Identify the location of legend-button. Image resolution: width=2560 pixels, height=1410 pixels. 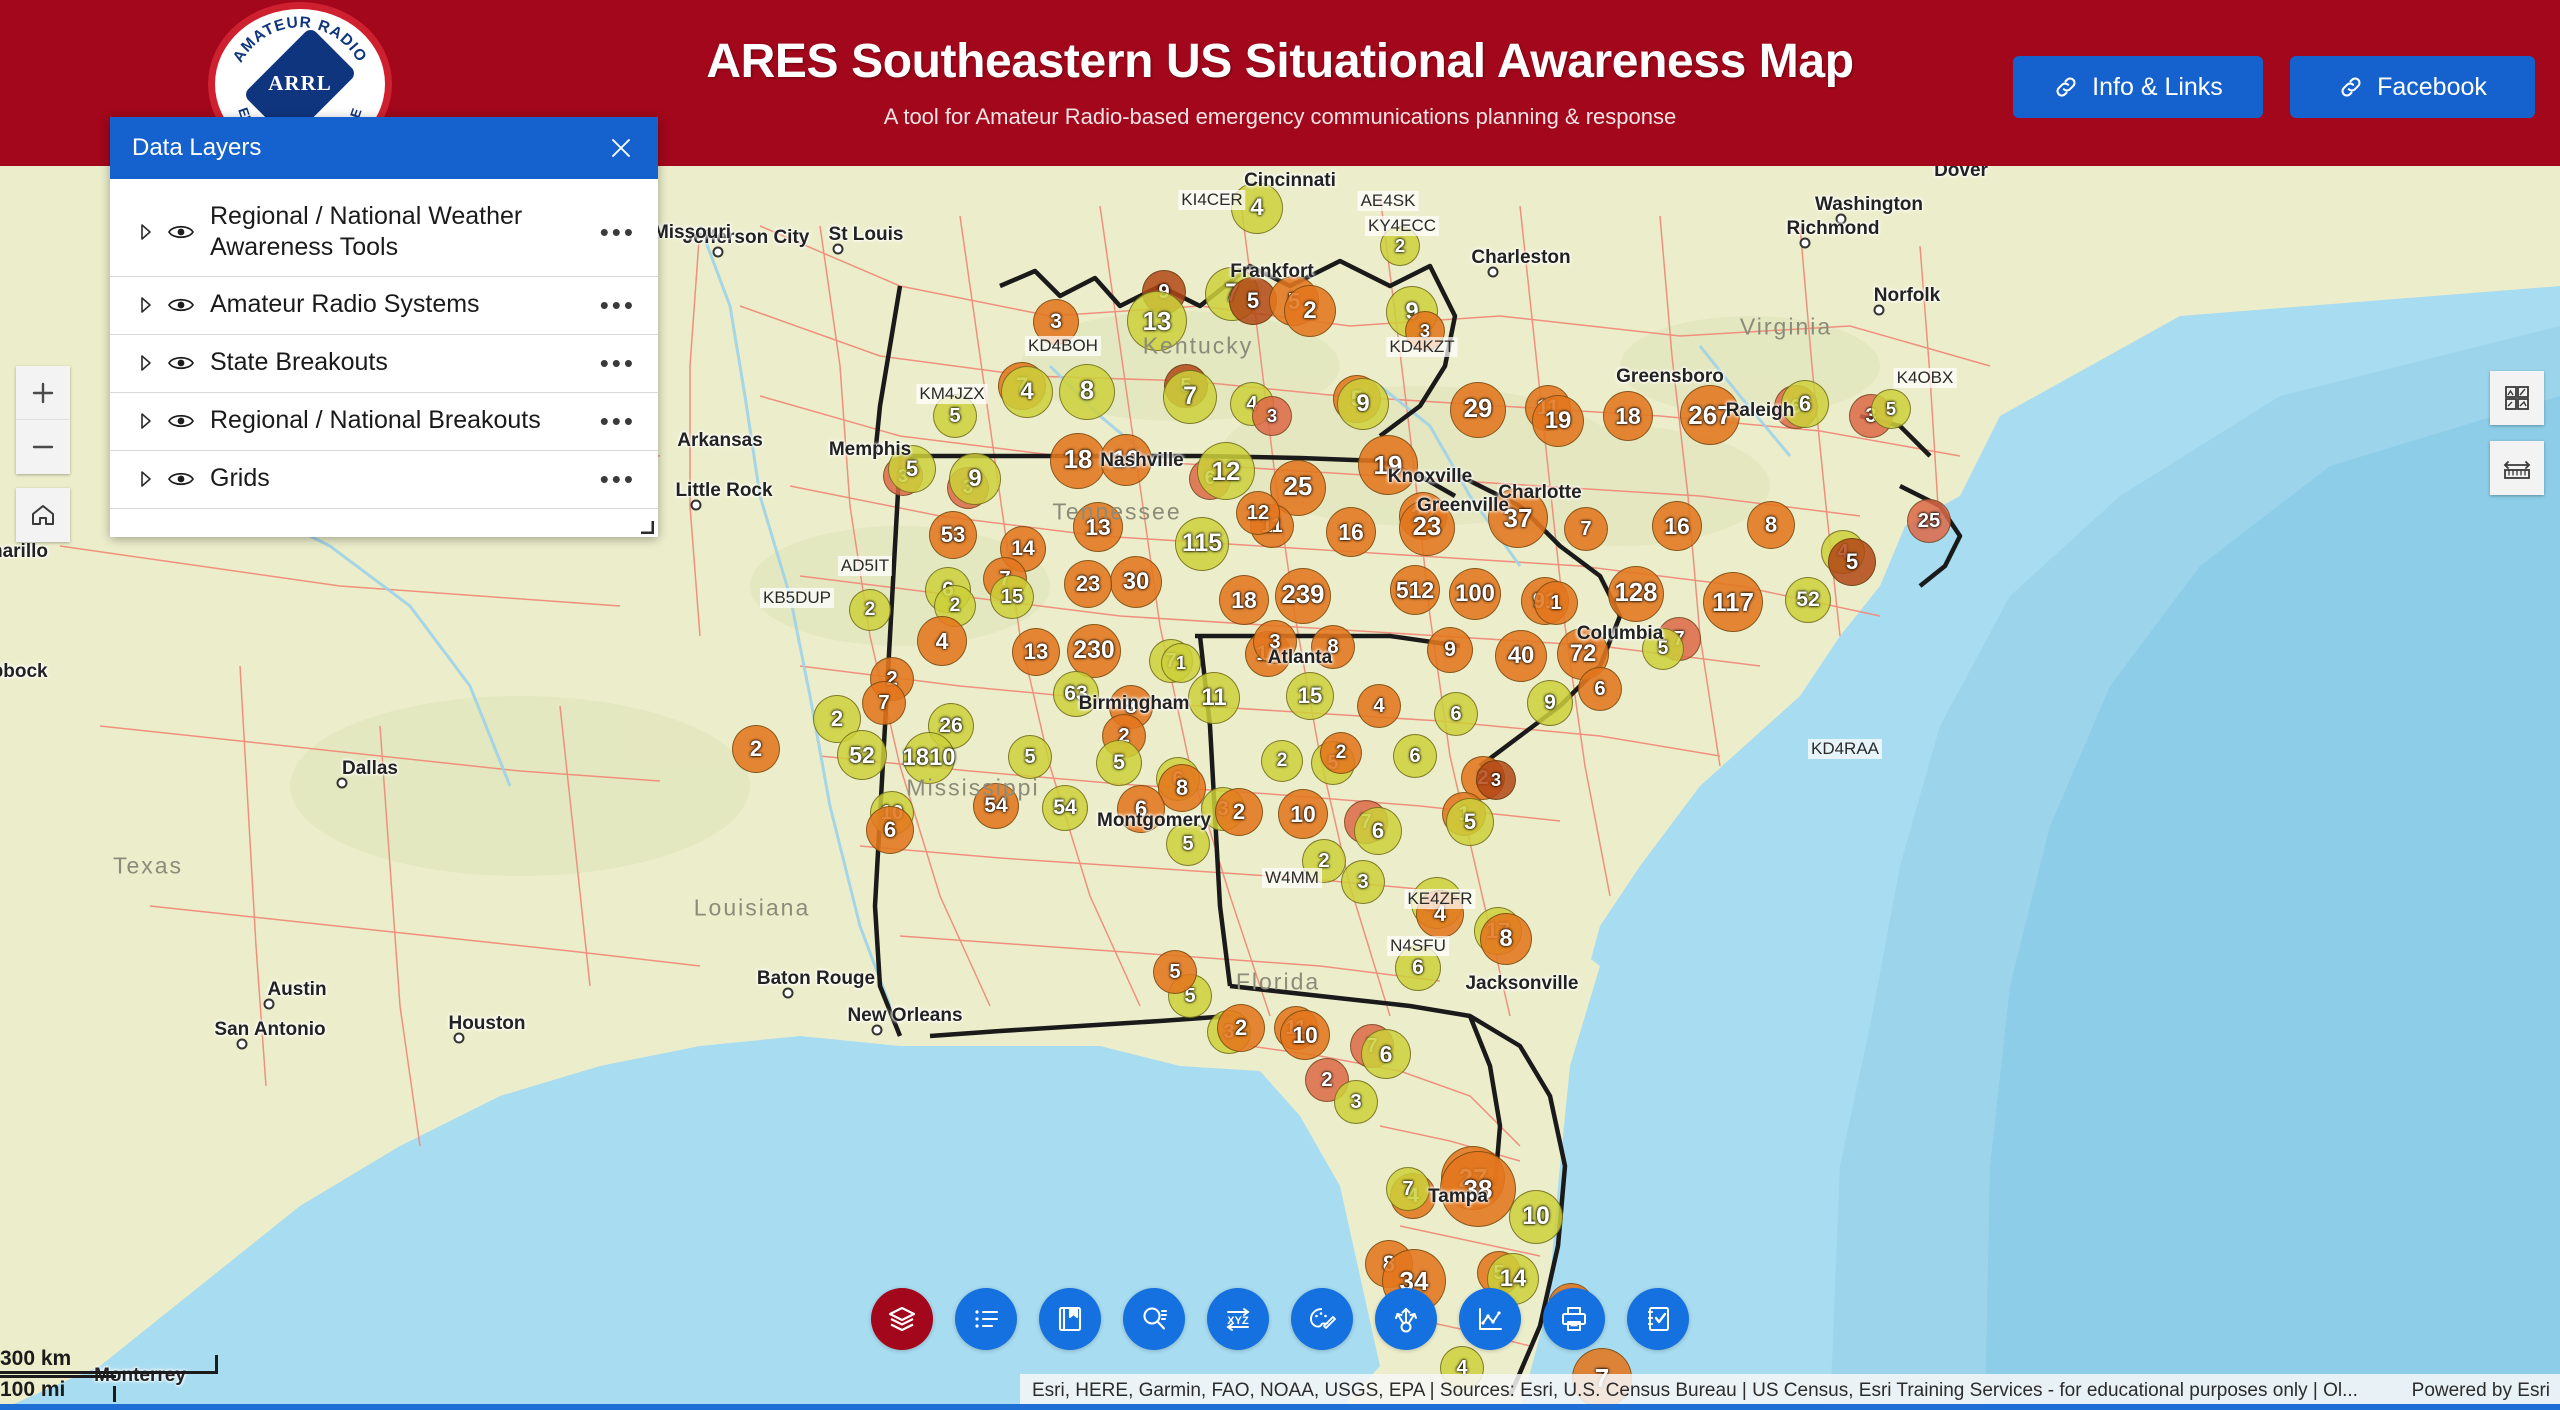
(986, 1319).